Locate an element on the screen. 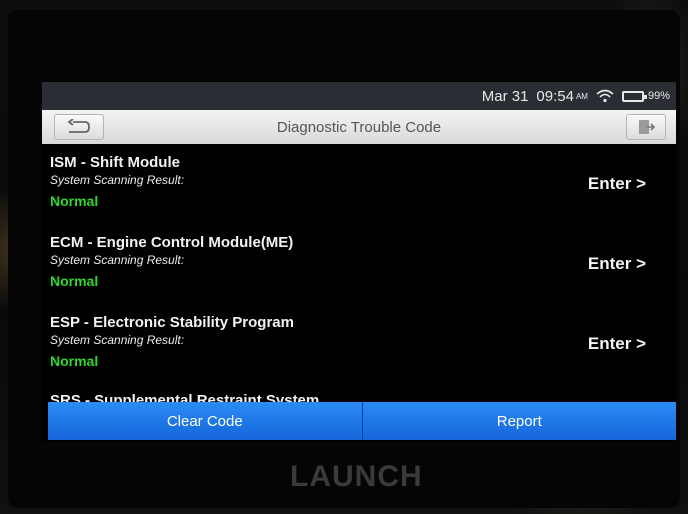 This screenshot has height=514, width=688. back-button is located at coordinates (79, 127).